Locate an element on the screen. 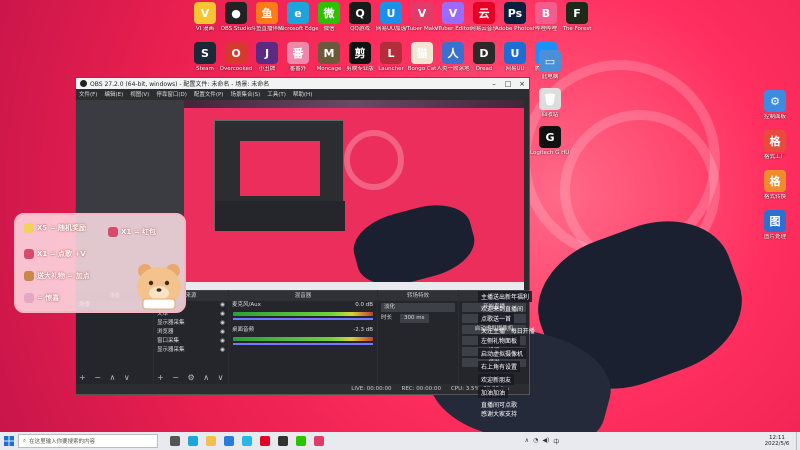 The height and width of the screenshot is (450, 800). store-icon is located at coordinates (229, 441).